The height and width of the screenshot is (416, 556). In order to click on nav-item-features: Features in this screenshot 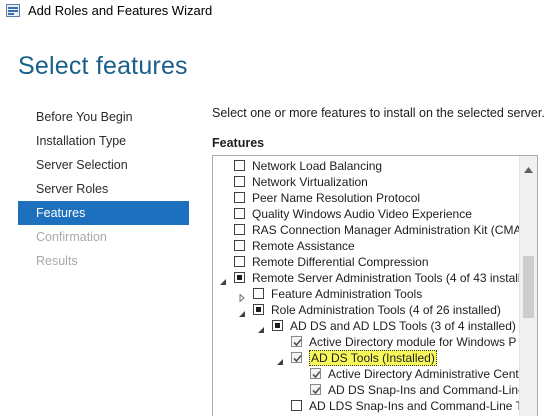, I will do `click(103, 213)`.